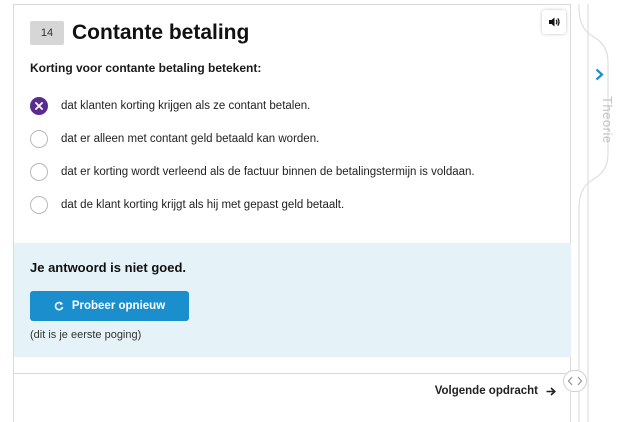  I want to click on theory-label: Theorie, so click(607, 120).